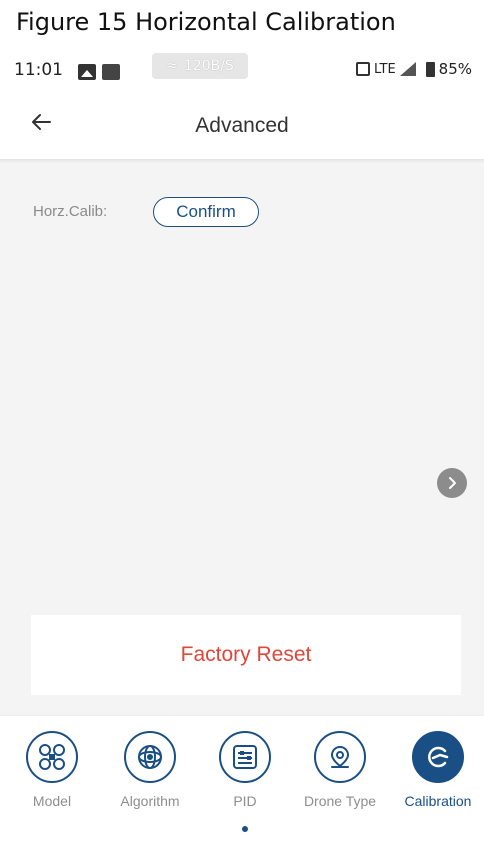 This screenshot has width=484, height=844. What do you see at coordinates (150, 801) in the screenshot?
I see `nav-label-algorithm: Algorithm` at bounding box center [150, 801].